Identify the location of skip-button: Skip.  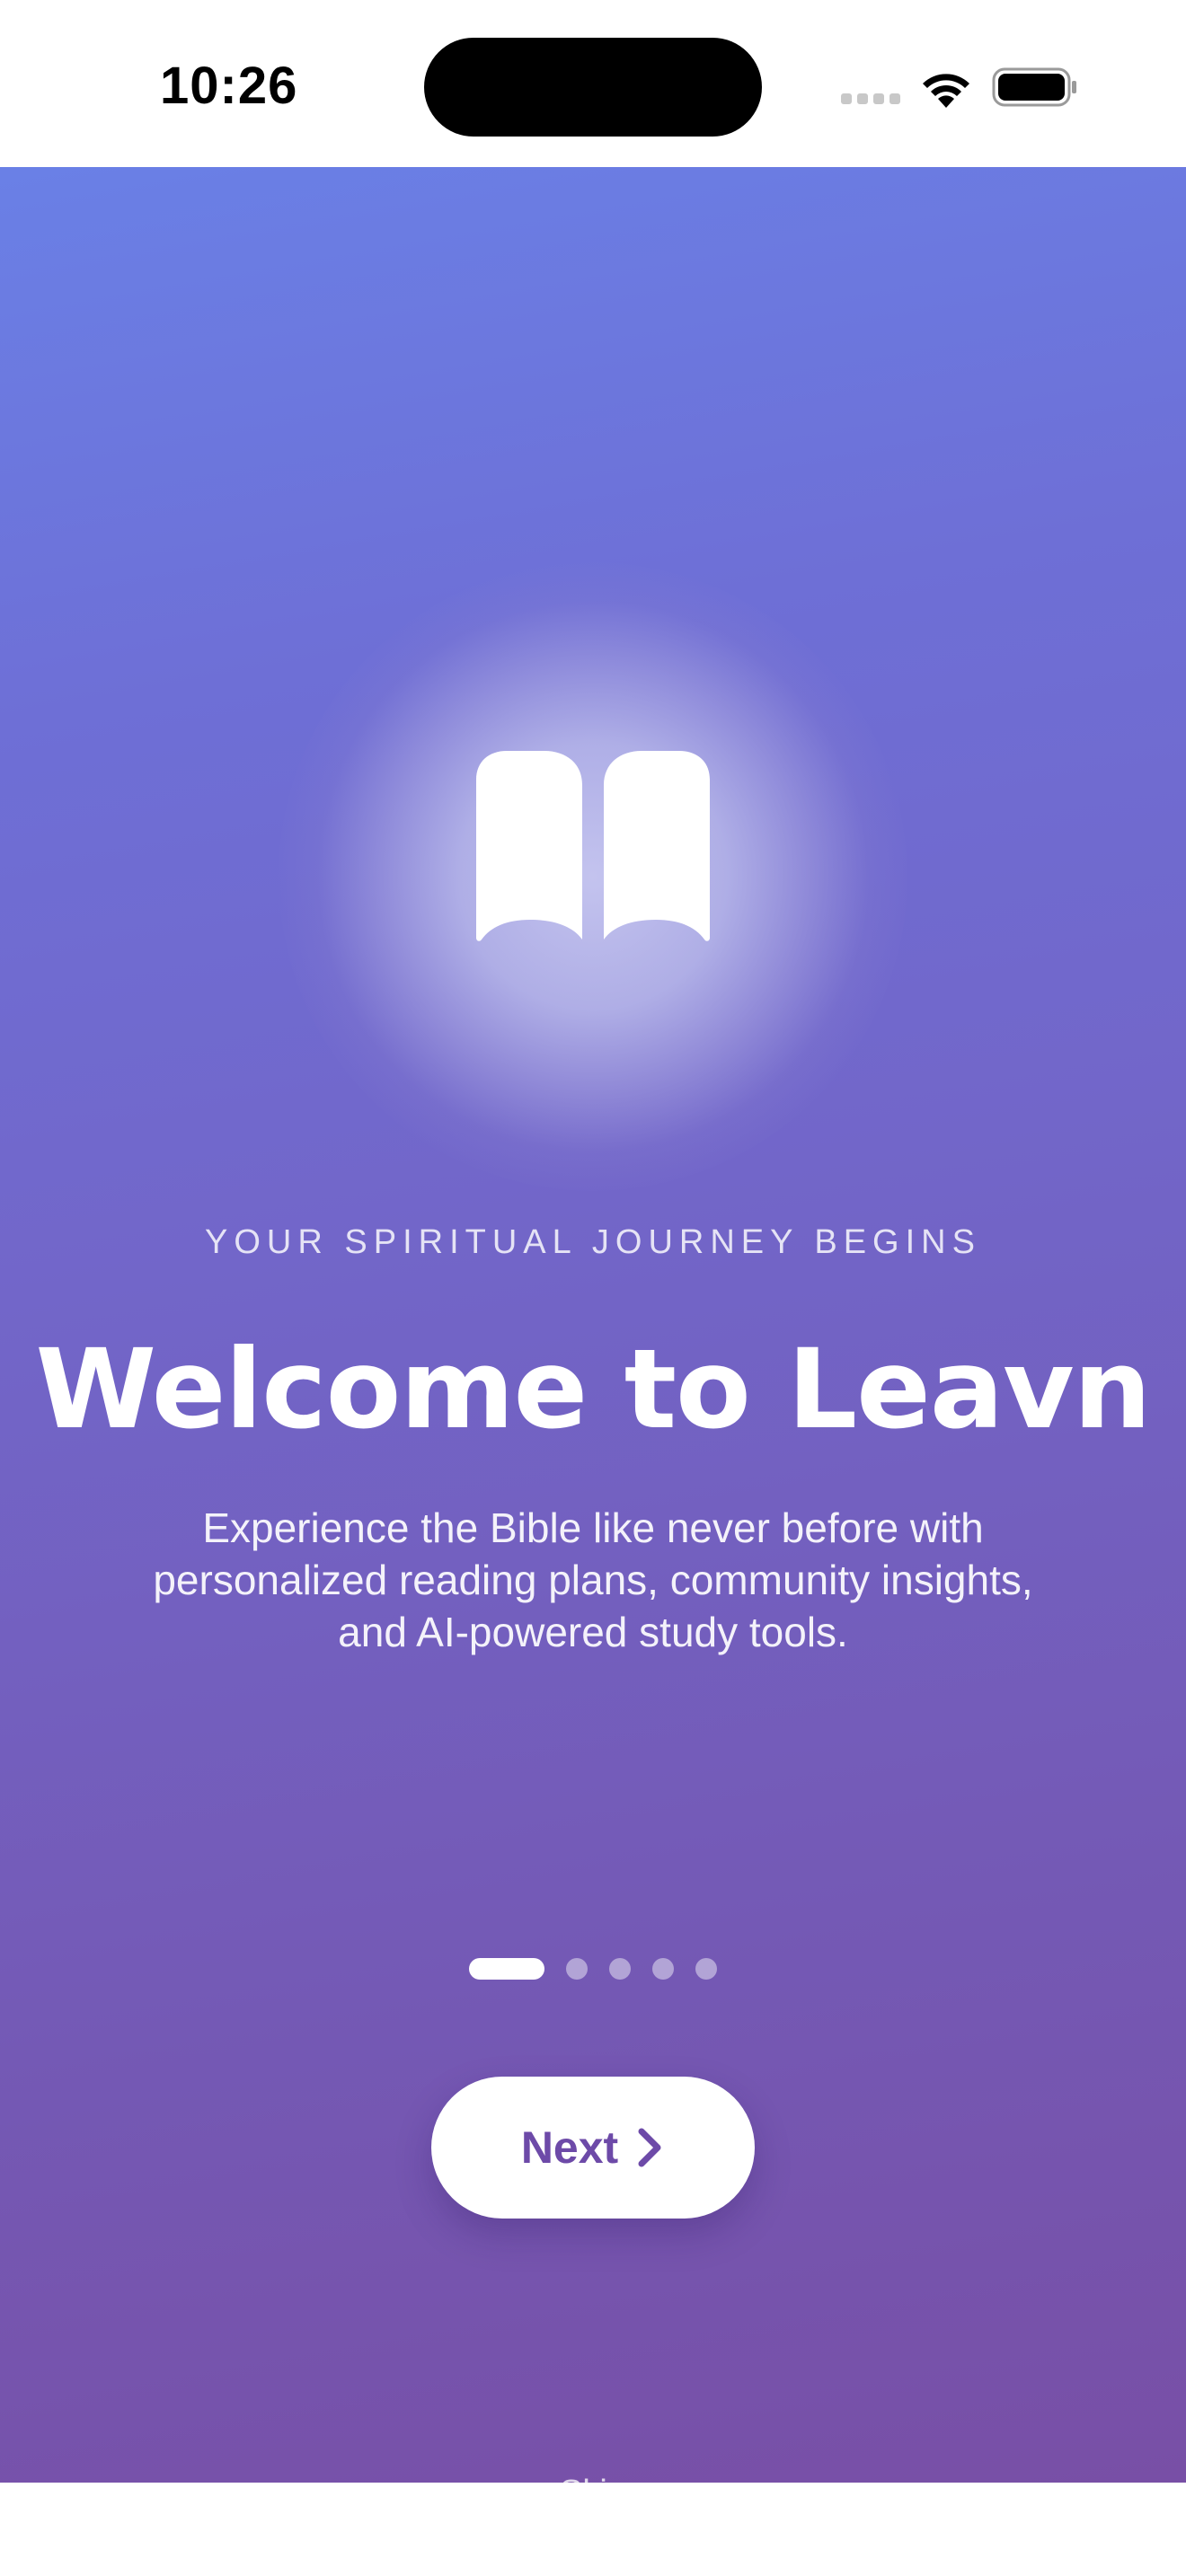
(593, 2478).